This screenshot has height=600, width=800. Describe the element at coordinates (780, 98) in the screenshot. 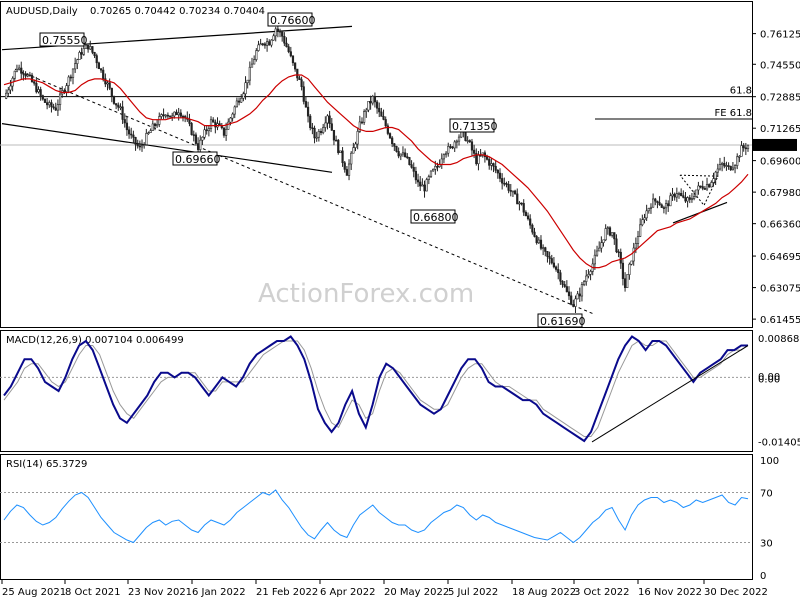

I see `price-ytick-label: 0.72885` at that location.